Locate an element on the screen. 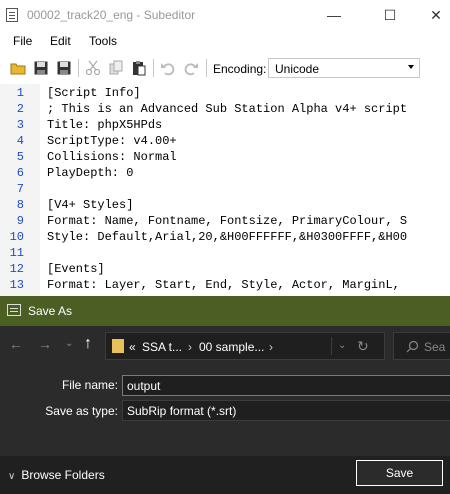 Image resolution: width=450 pixels, height=494 pixels. code-line: ScriptType: v4.00+ is located at coordinates (112, 141).